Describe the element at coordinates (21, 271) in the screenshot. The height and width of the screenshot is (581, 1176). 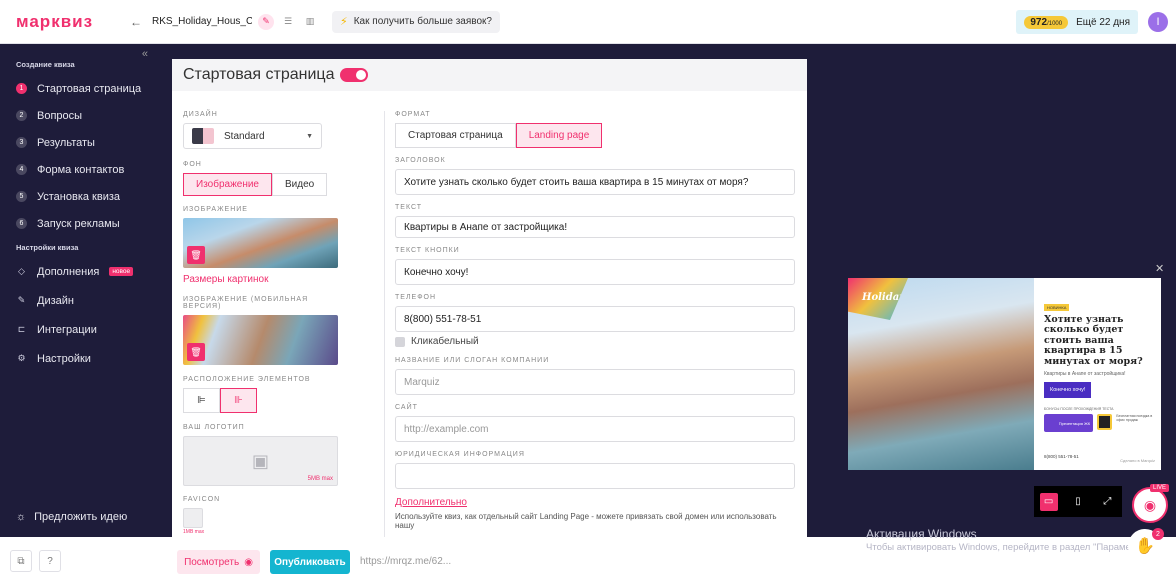
I see `puzzle-icon: ◇` at that location.